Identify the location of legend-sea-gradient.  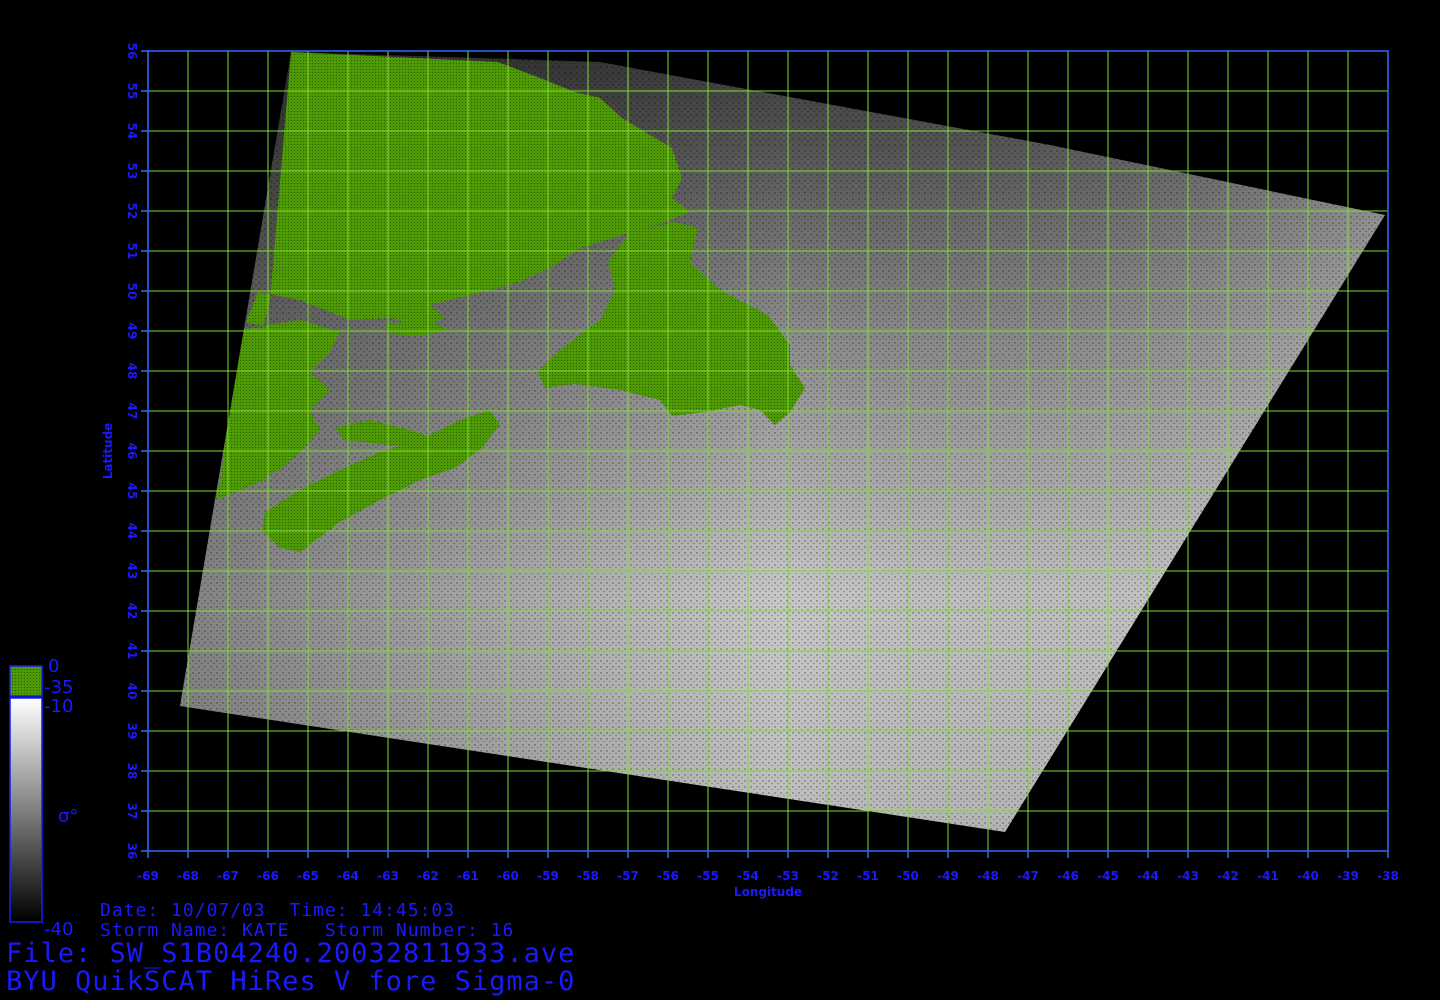
(26, 810).